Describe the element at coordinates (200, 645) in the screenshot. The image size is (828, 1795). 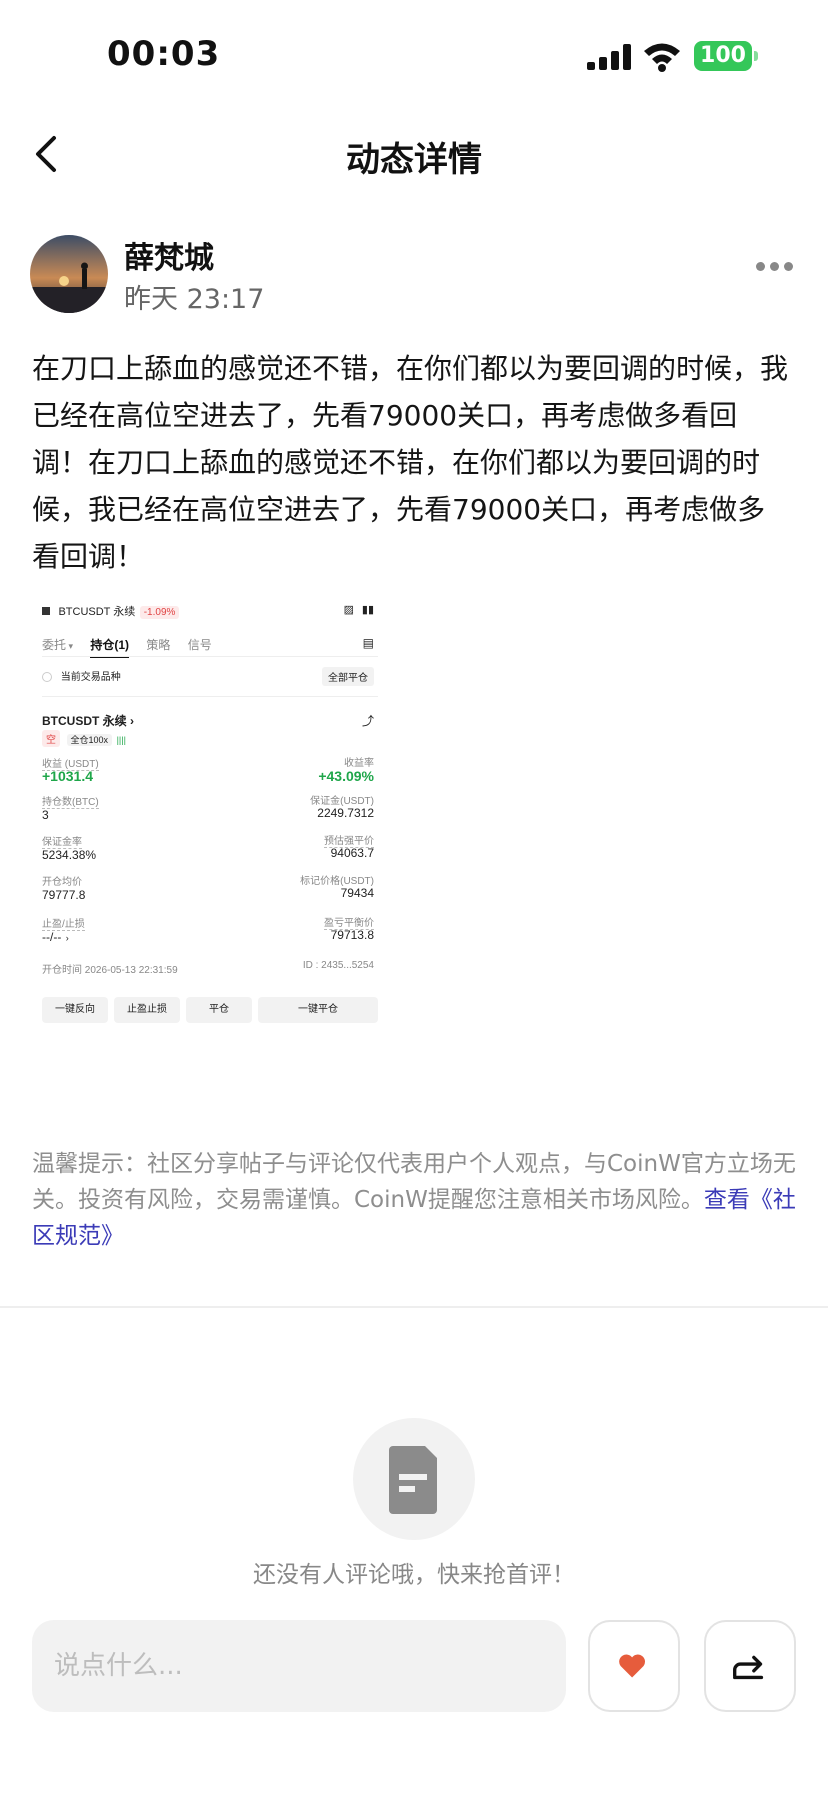
I see `tab-signal: 信号` at that location.